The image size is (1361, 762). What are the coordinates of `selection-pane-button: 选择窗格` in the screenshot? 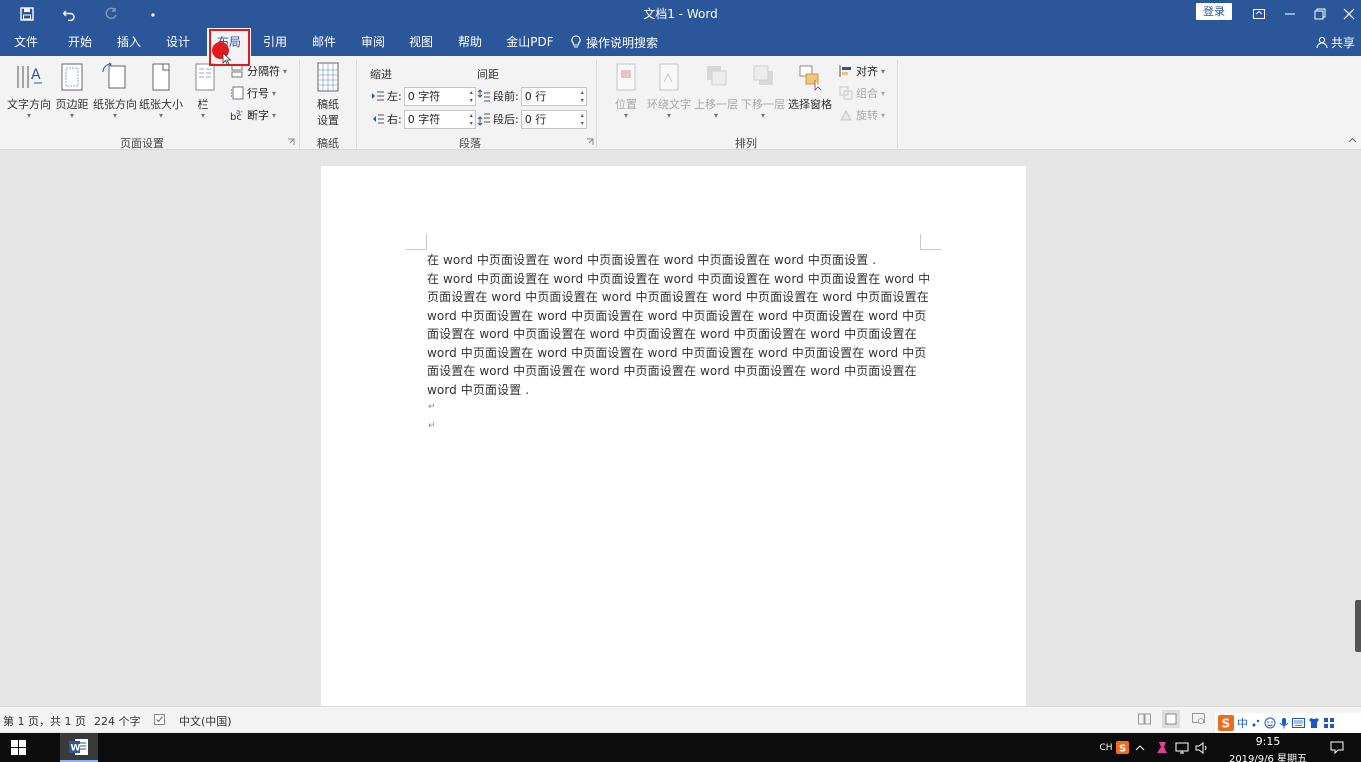 It's located at (810, 86).